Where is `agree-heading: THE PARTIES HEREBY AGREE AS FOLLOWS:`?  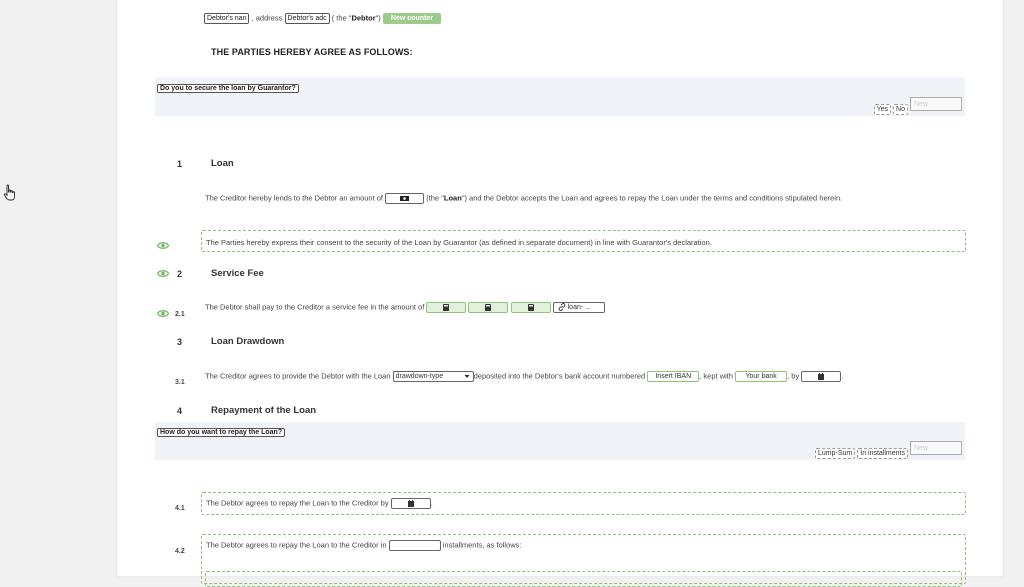
agree-heading: THE PARTIES HEREBY AGREE AS FOLLOWS: is located at coordinates (312, 52).